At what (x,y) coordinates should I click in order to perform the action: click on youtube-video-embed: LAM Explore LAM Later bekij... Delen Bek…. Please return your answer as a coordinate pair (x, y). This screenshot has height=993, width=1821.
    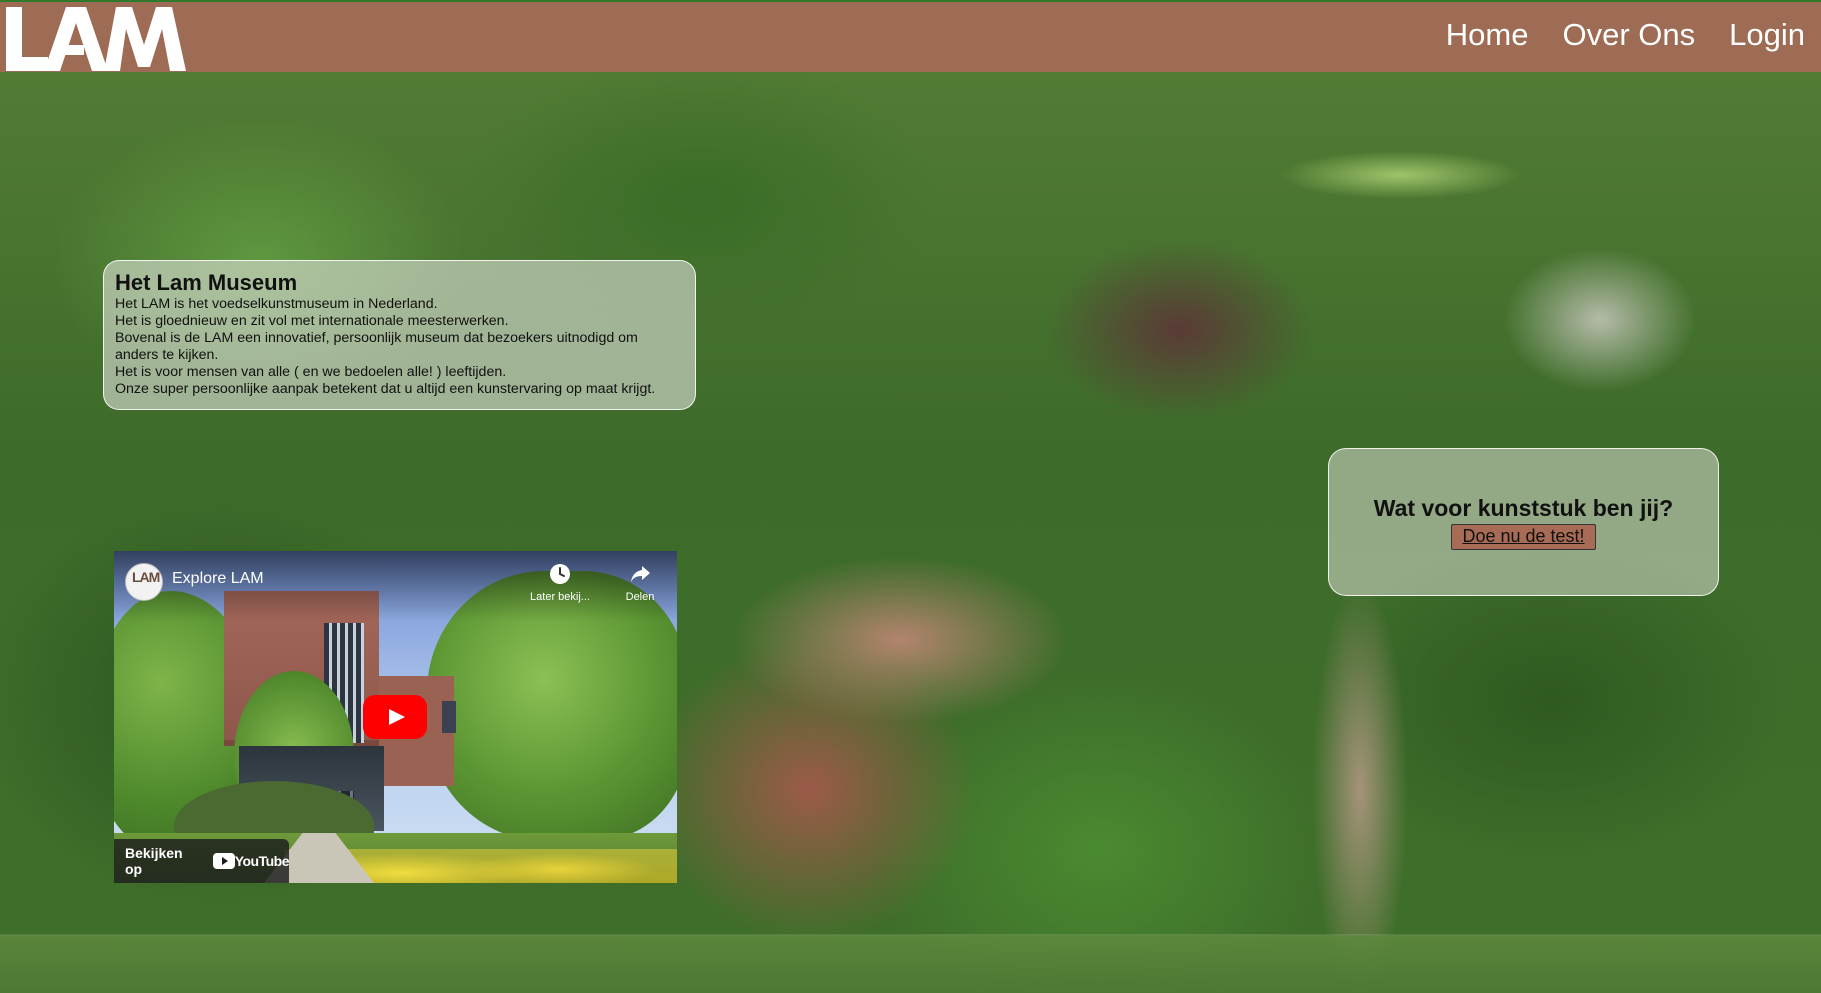
    Looking at the image, I should click on (395, 717).